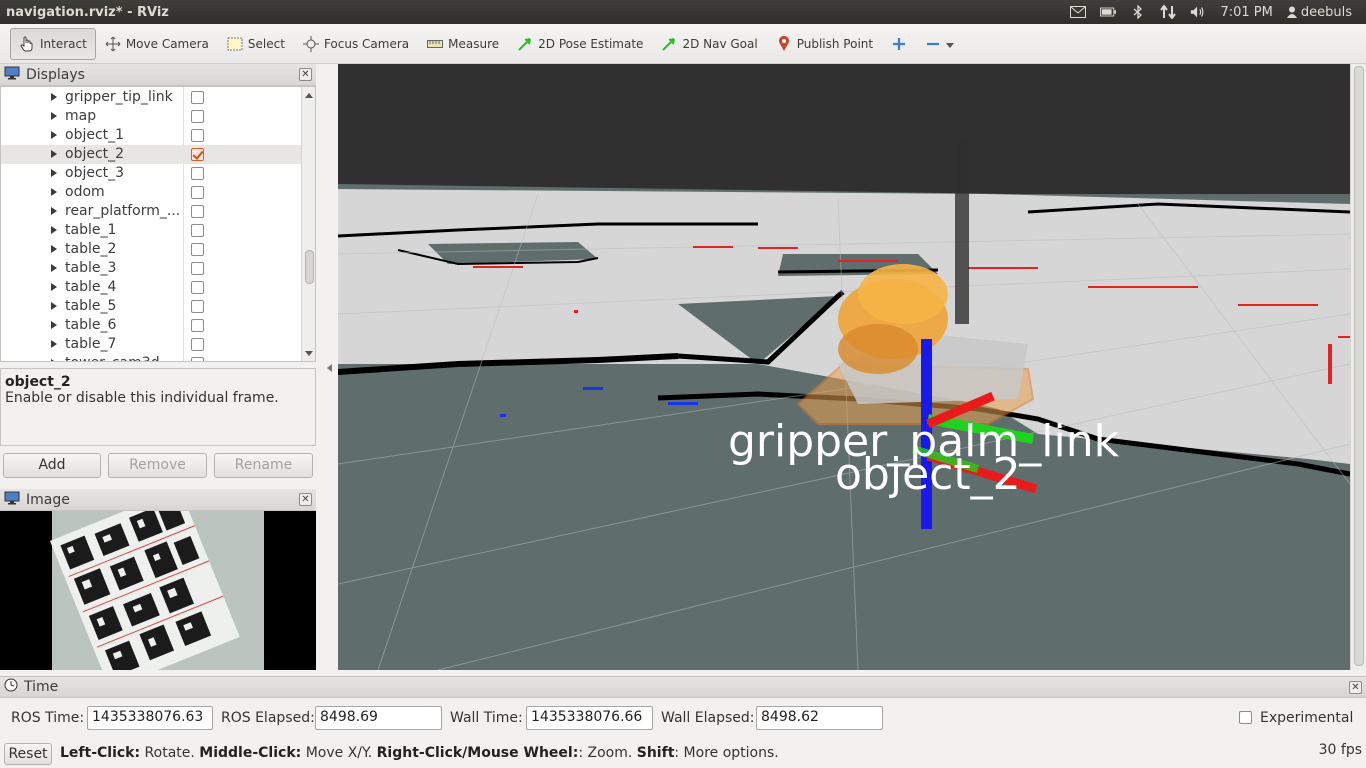  What do you see at coordinates (1245, 717) in the screenshot?
I see `experimental-checkbox` at bounding box center [1245, 717].